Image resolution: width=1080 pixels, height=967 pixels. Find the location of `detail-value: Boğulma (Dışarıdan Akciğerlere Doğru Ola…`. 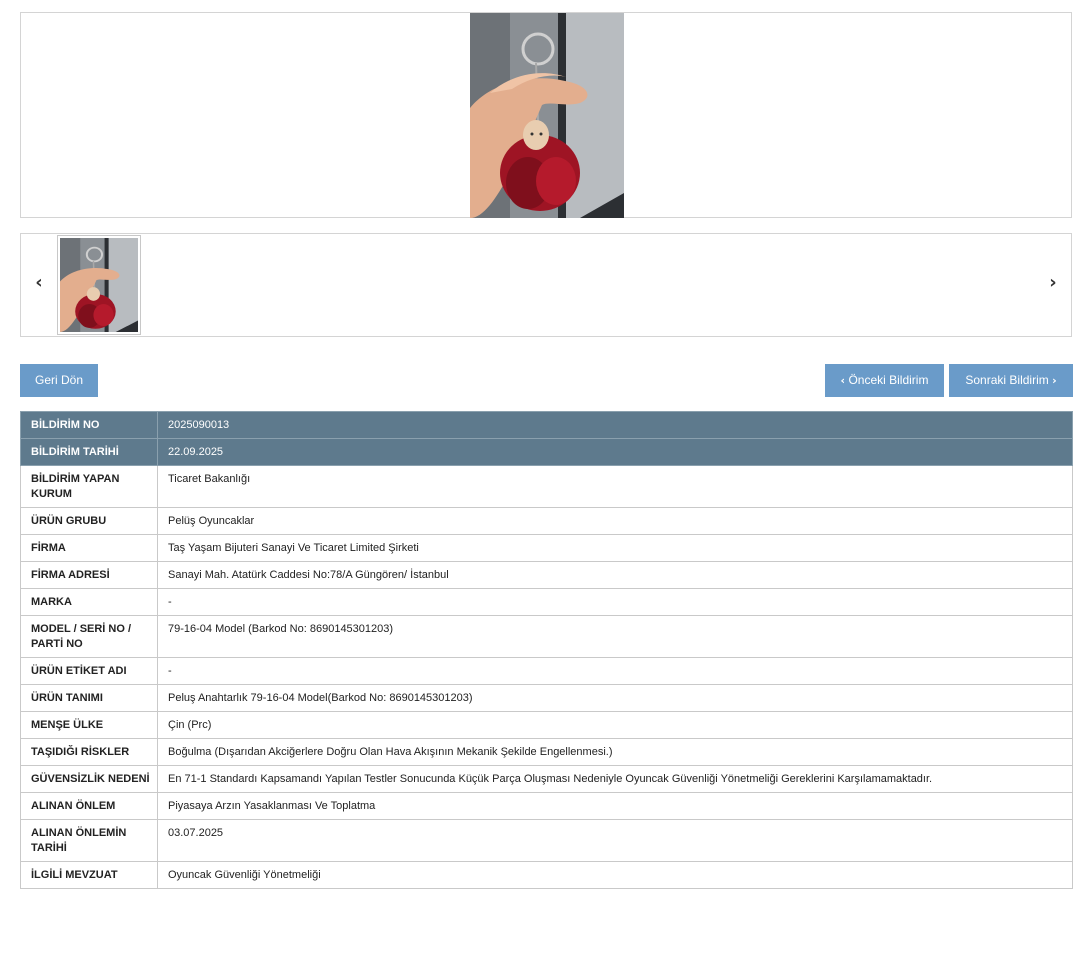

detail-value: Boğulma (Dışarıdan Akciğerlere Doğru Ola… is located at coordinates (615, 752).